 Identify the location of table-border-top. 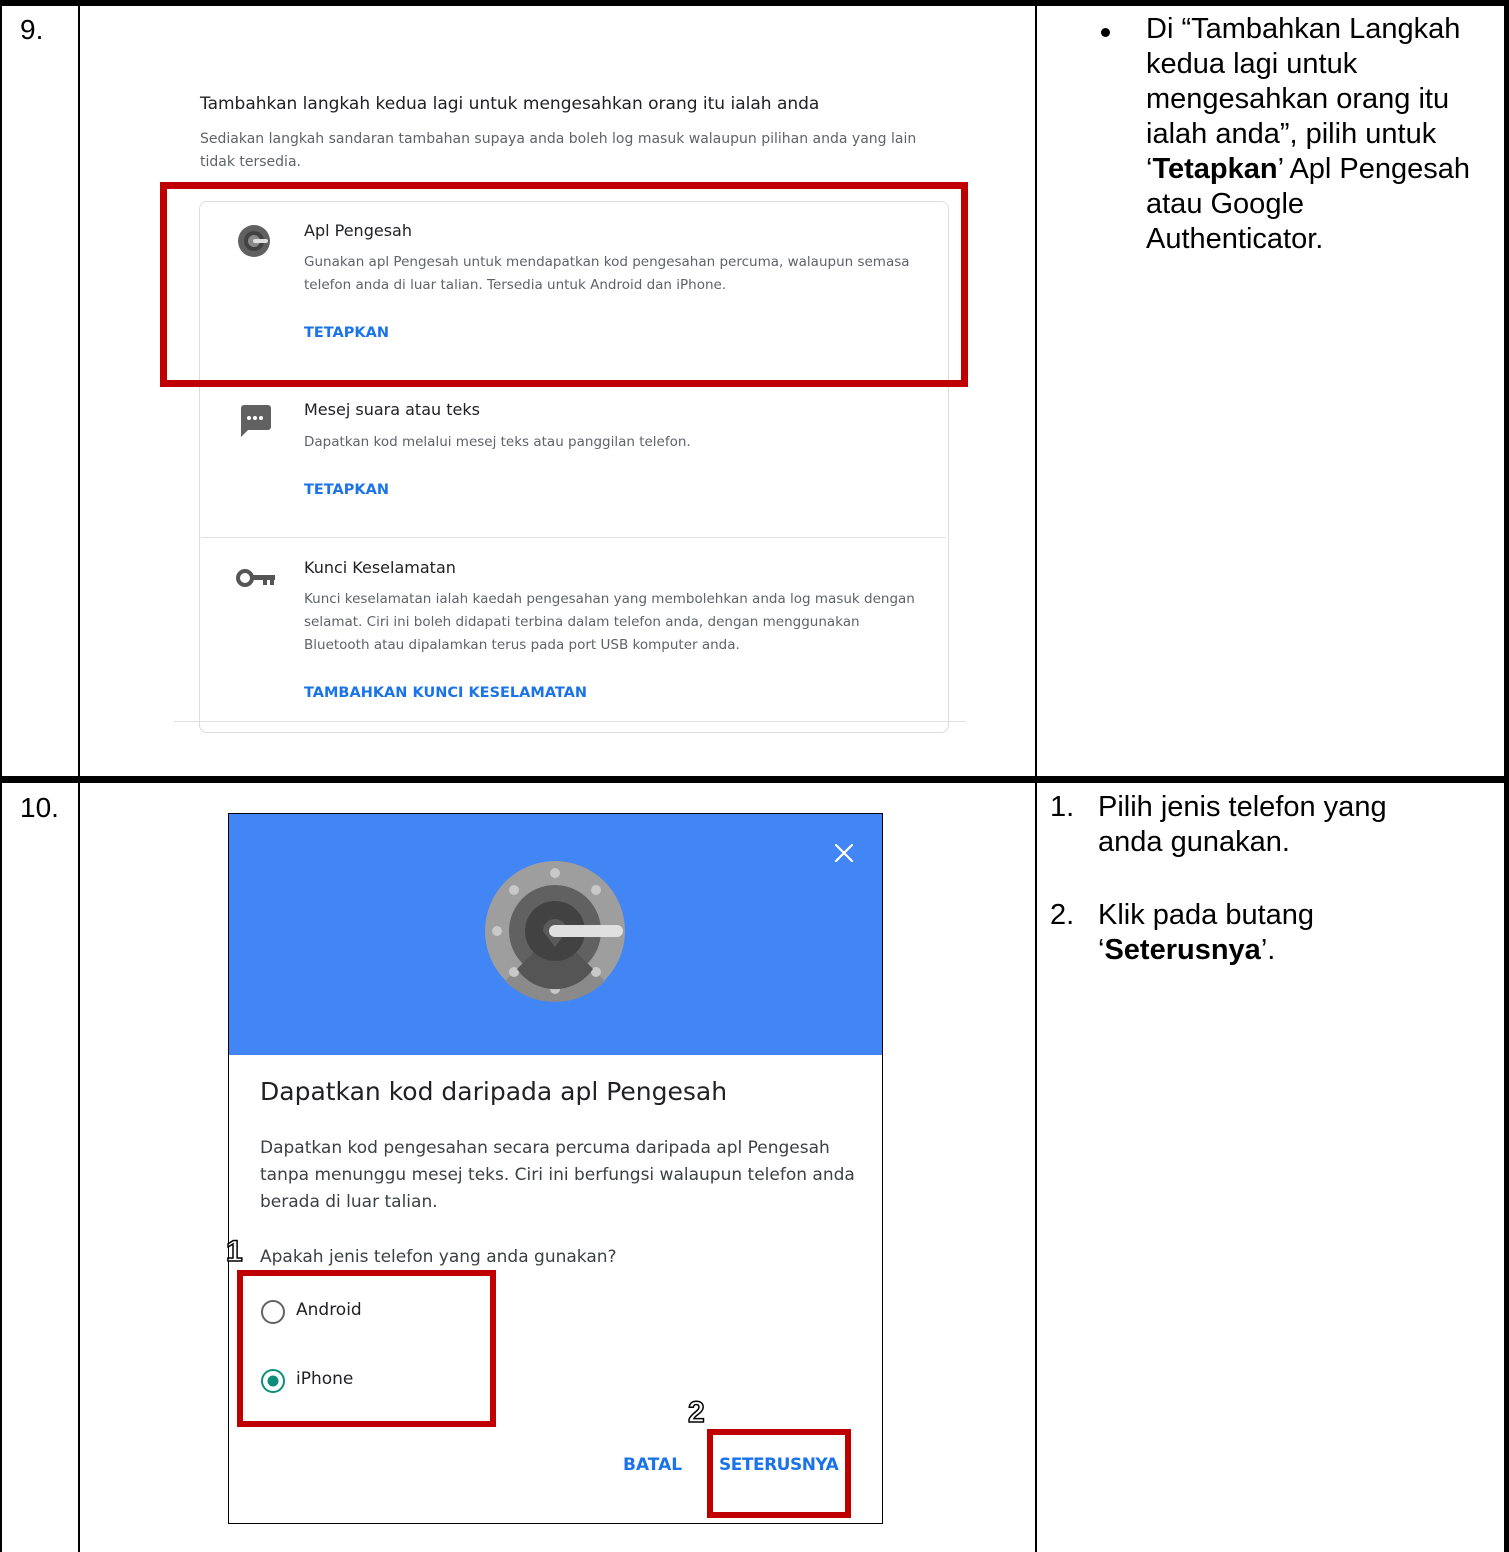
(754, 3).